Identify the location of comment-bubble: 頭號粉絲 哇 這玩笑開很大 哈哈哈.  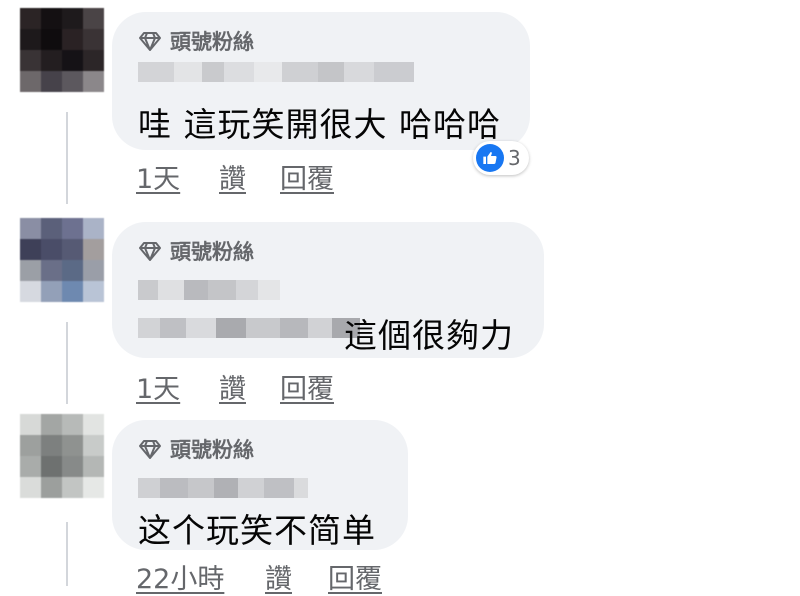
(321, 81).